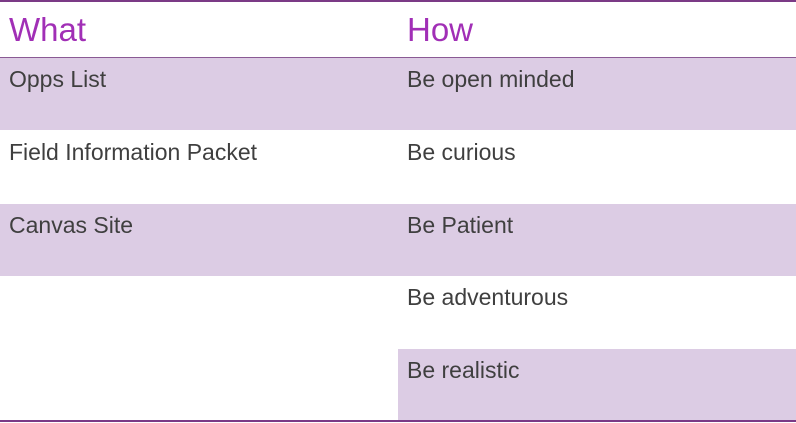  I want to click on table-top-rule, so click(398, 1).